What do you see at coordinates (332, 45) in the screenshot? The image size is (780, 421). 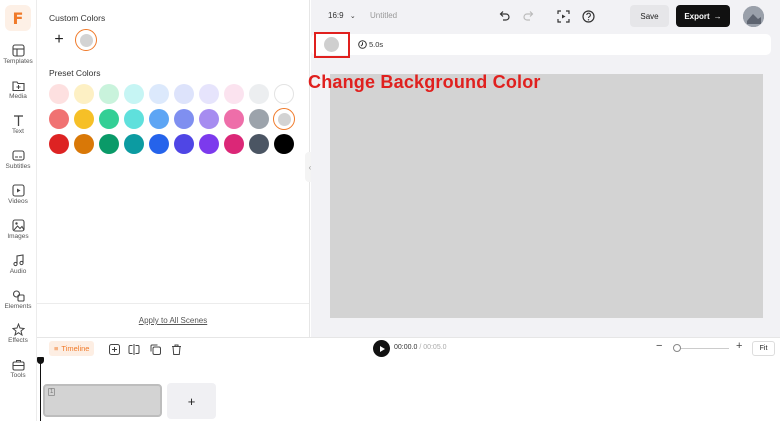 I see `highlight-box` at bounding box center [332, 45].